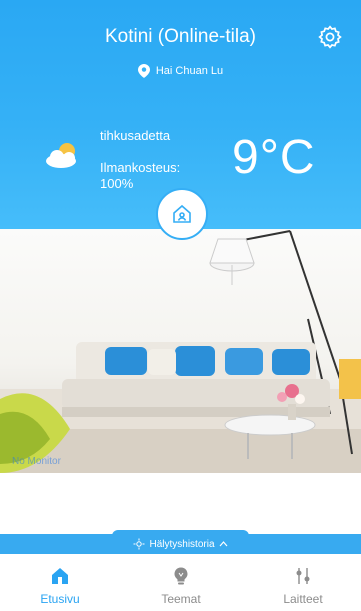 The image size is (361, 611). What do you see at coordinates (303, 576) in the screenshot?
I see `sliders-icon` at bounding box center [303, 576].